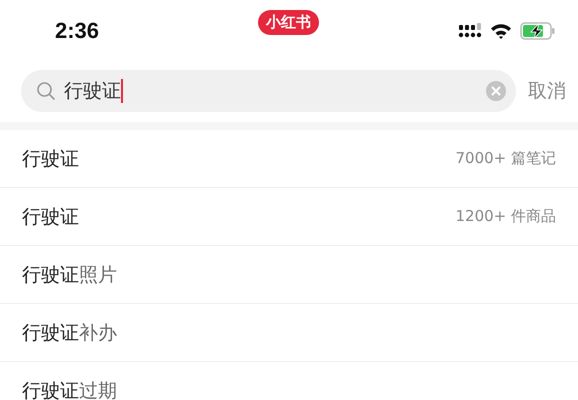 The image size is (578, 400). I want to click on signal-icon, so click(470, 31).